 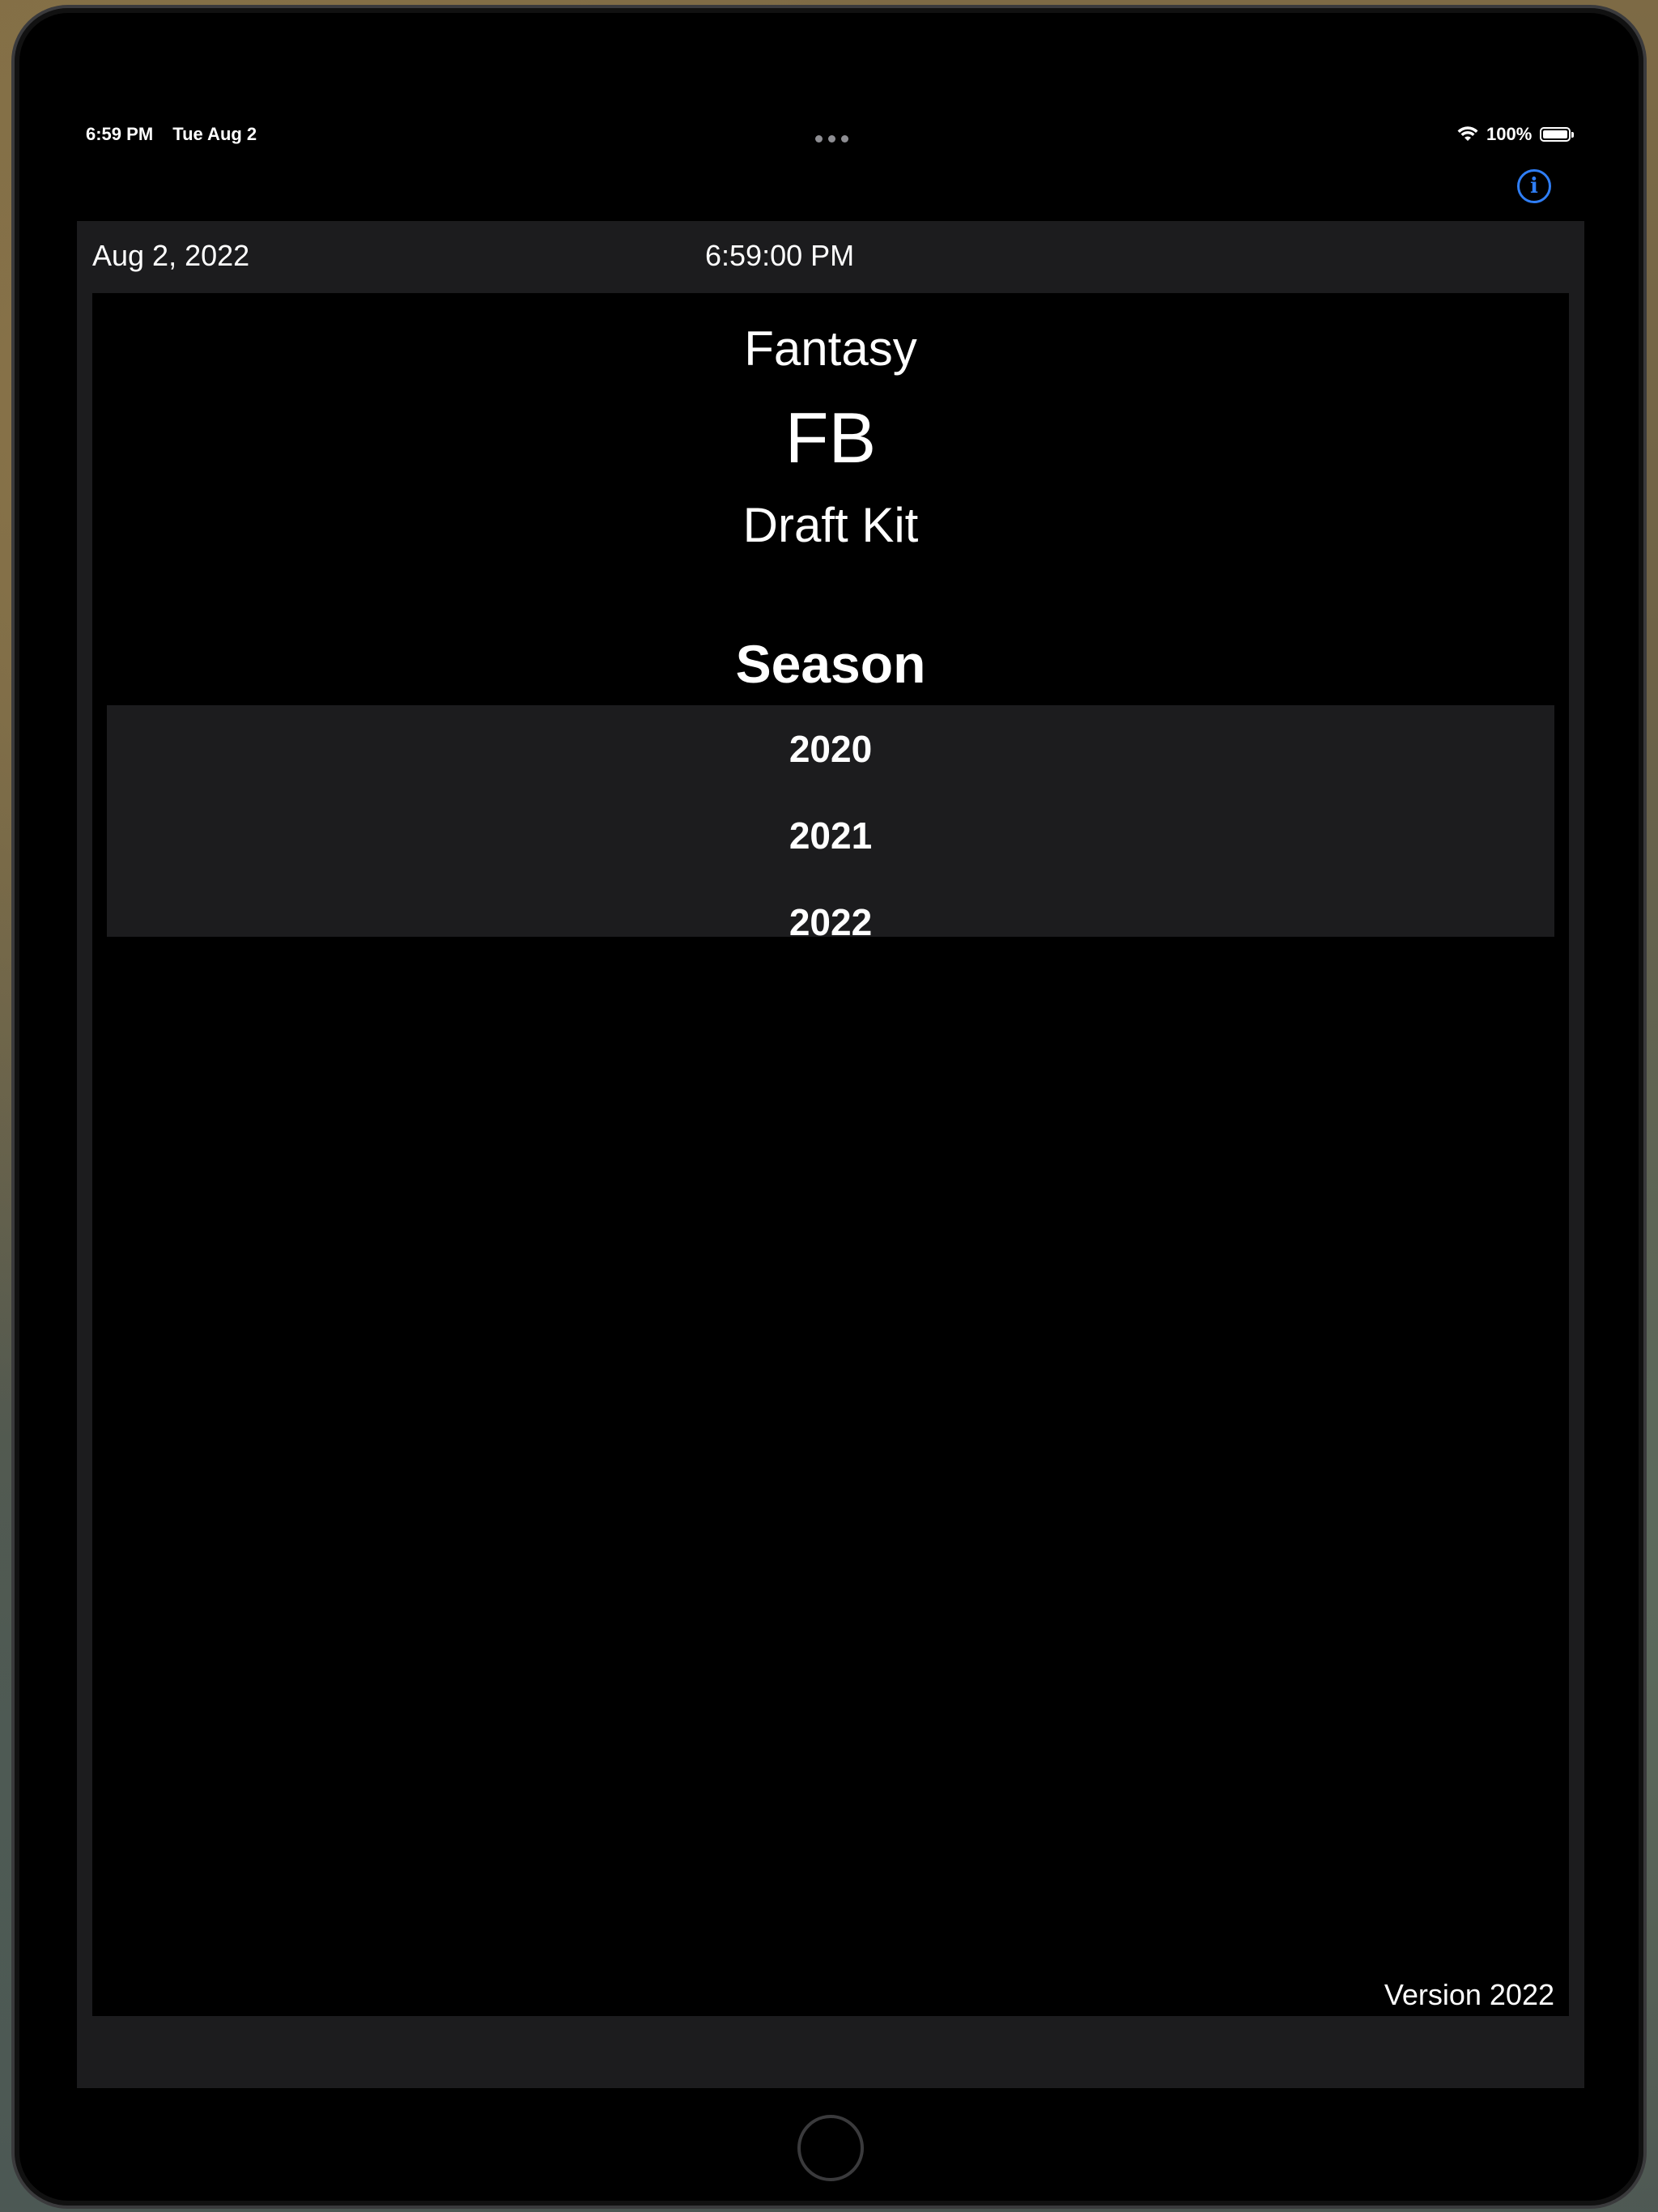 I want to click on wifi-icon, so click(x=1467, y=134).